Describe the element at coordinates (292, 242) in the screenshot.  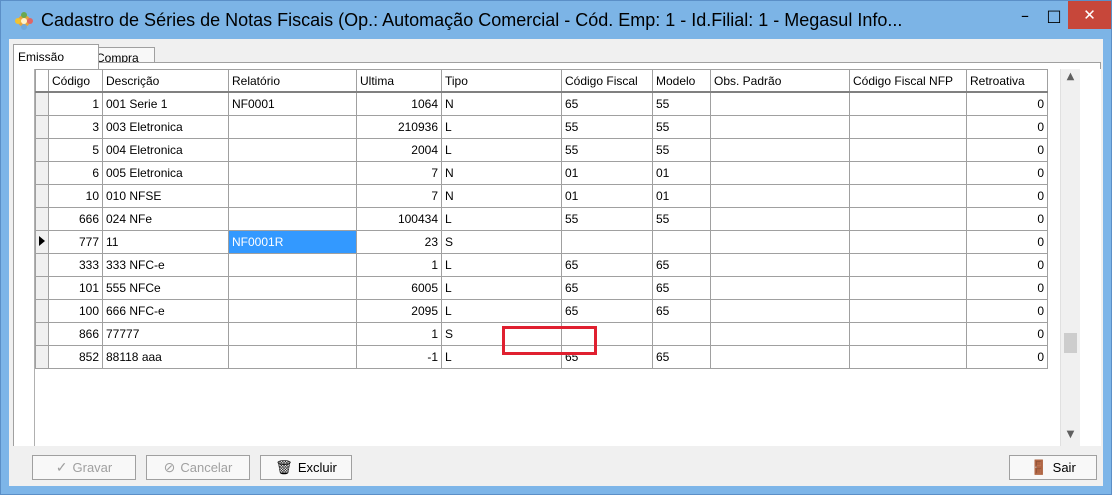
I see `cell-relatorio: NF0001R` at that location.